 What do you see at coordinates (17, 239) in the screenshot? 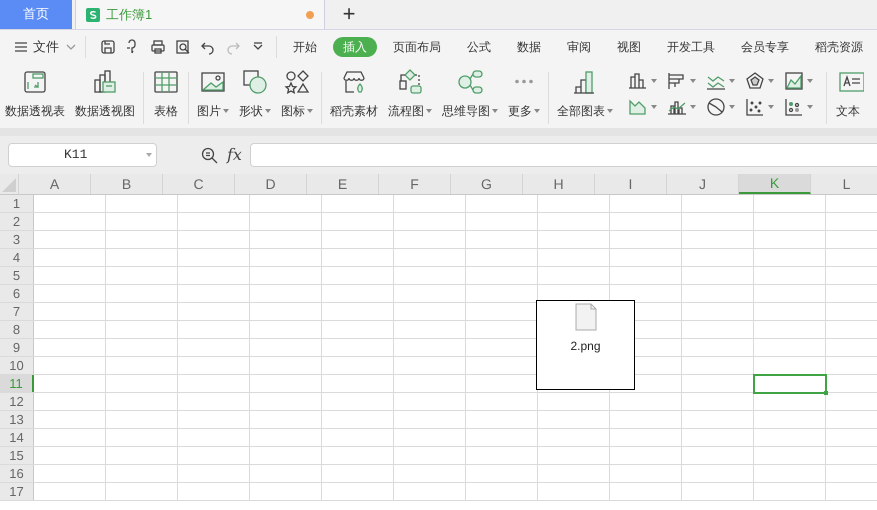
I see `row-header: 3` at bounding box center [17, 239].